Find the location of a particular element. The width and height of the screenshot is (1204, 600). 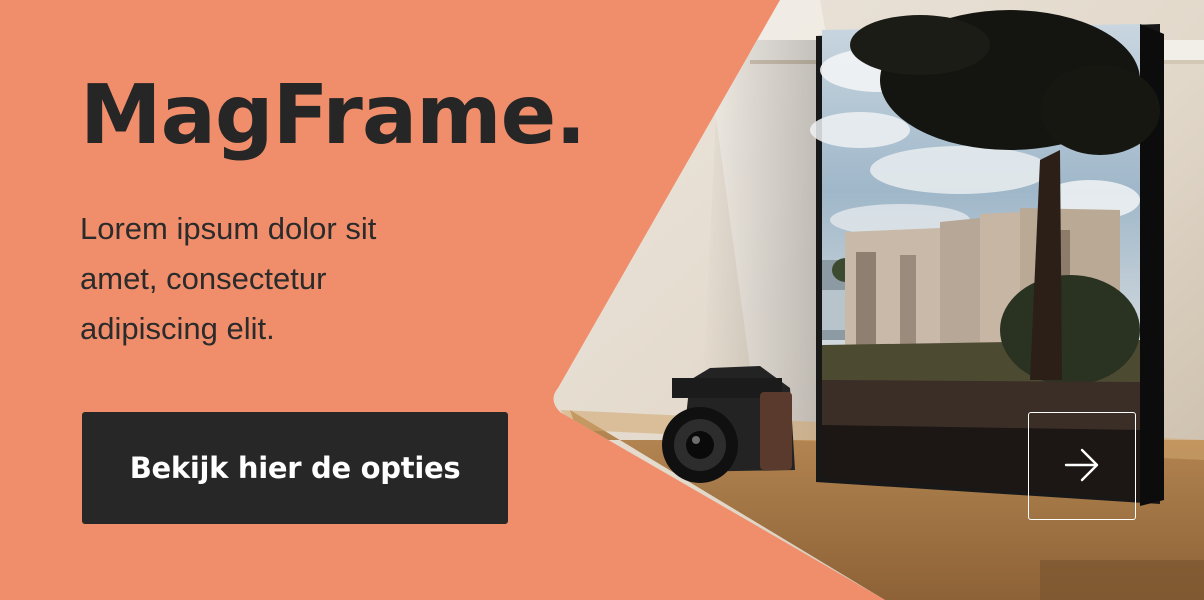

view-options-button-label: Bekijk hier de opties is located at coordinates (295, 468).